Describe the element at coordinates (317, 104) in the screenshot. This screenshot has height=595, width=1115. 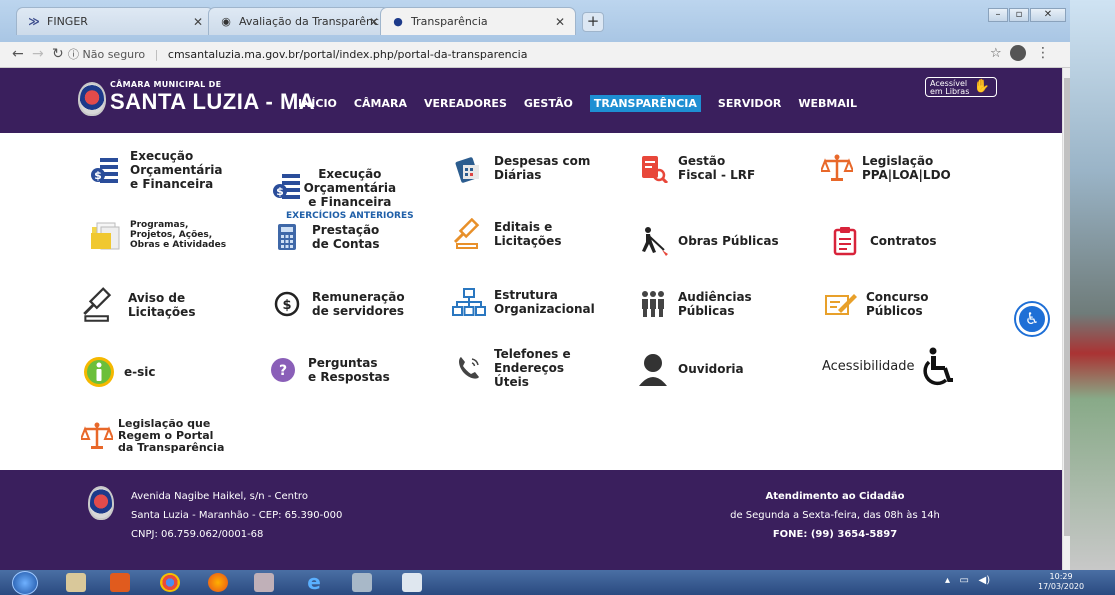
I see `nav-inicio: INÍCIO` at that location.